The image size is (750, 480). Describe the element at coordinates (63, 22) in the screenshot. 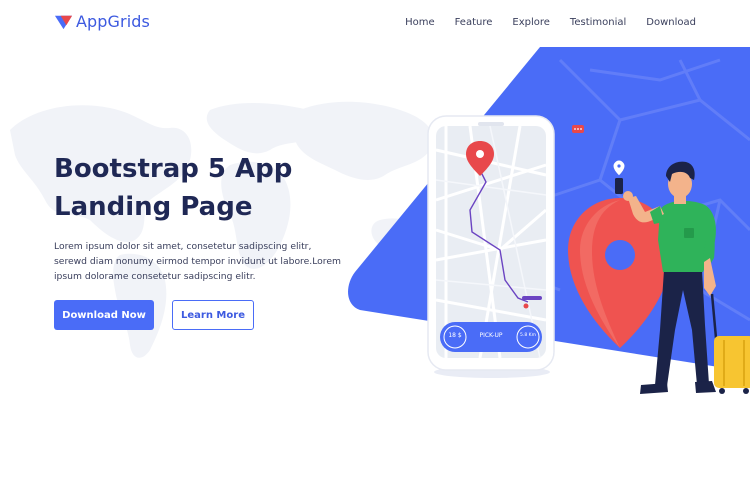

I see `logo-mark-icon` at that location.